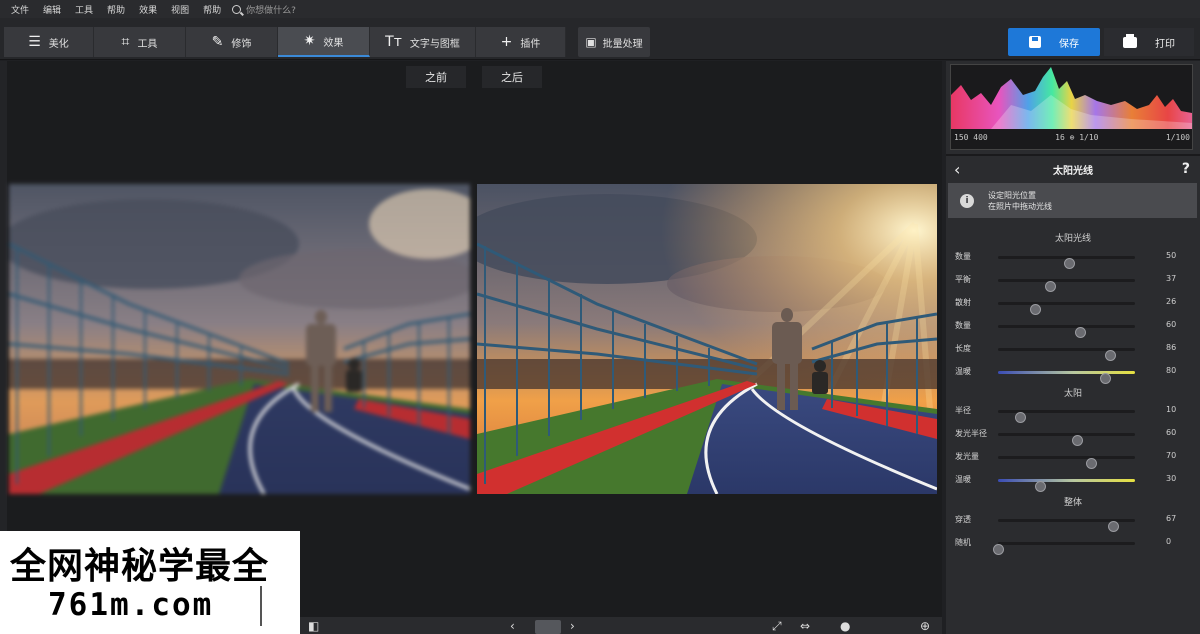 This screenshot has height=634, width=1200. I want to click on slider-value: 26, so click(1171, 301).